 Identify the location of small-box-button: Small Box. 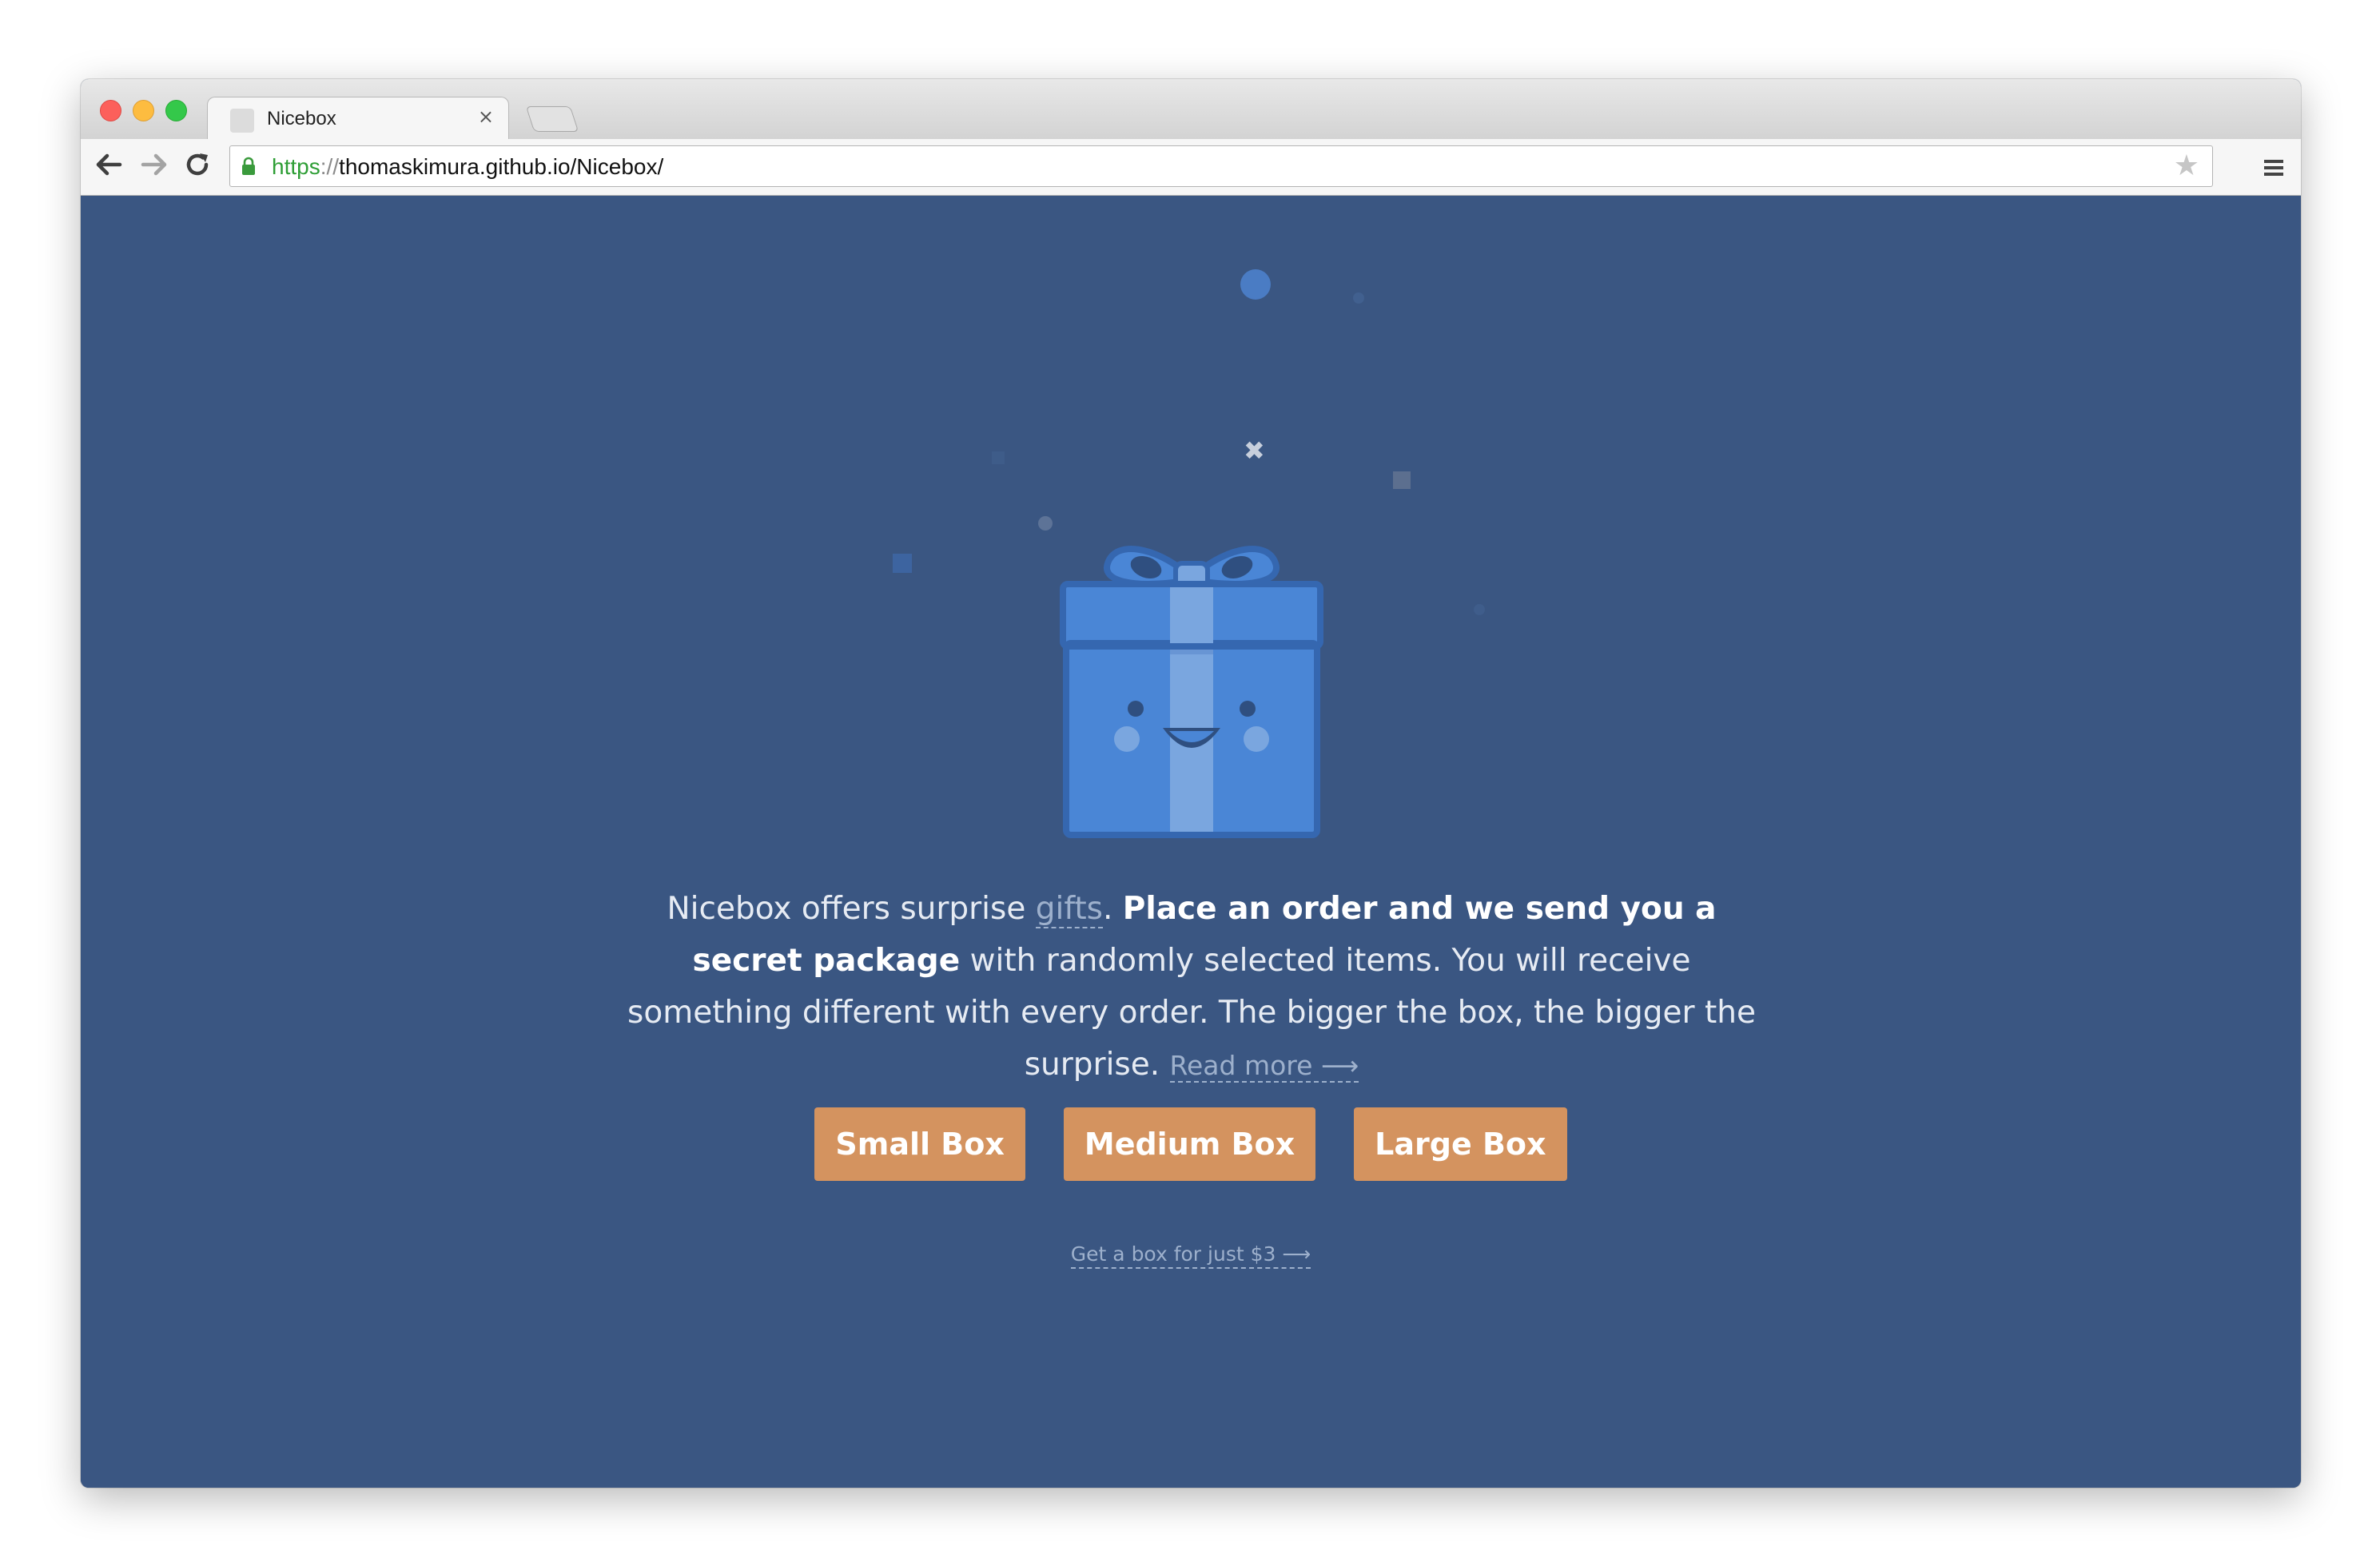
(920, 1144).